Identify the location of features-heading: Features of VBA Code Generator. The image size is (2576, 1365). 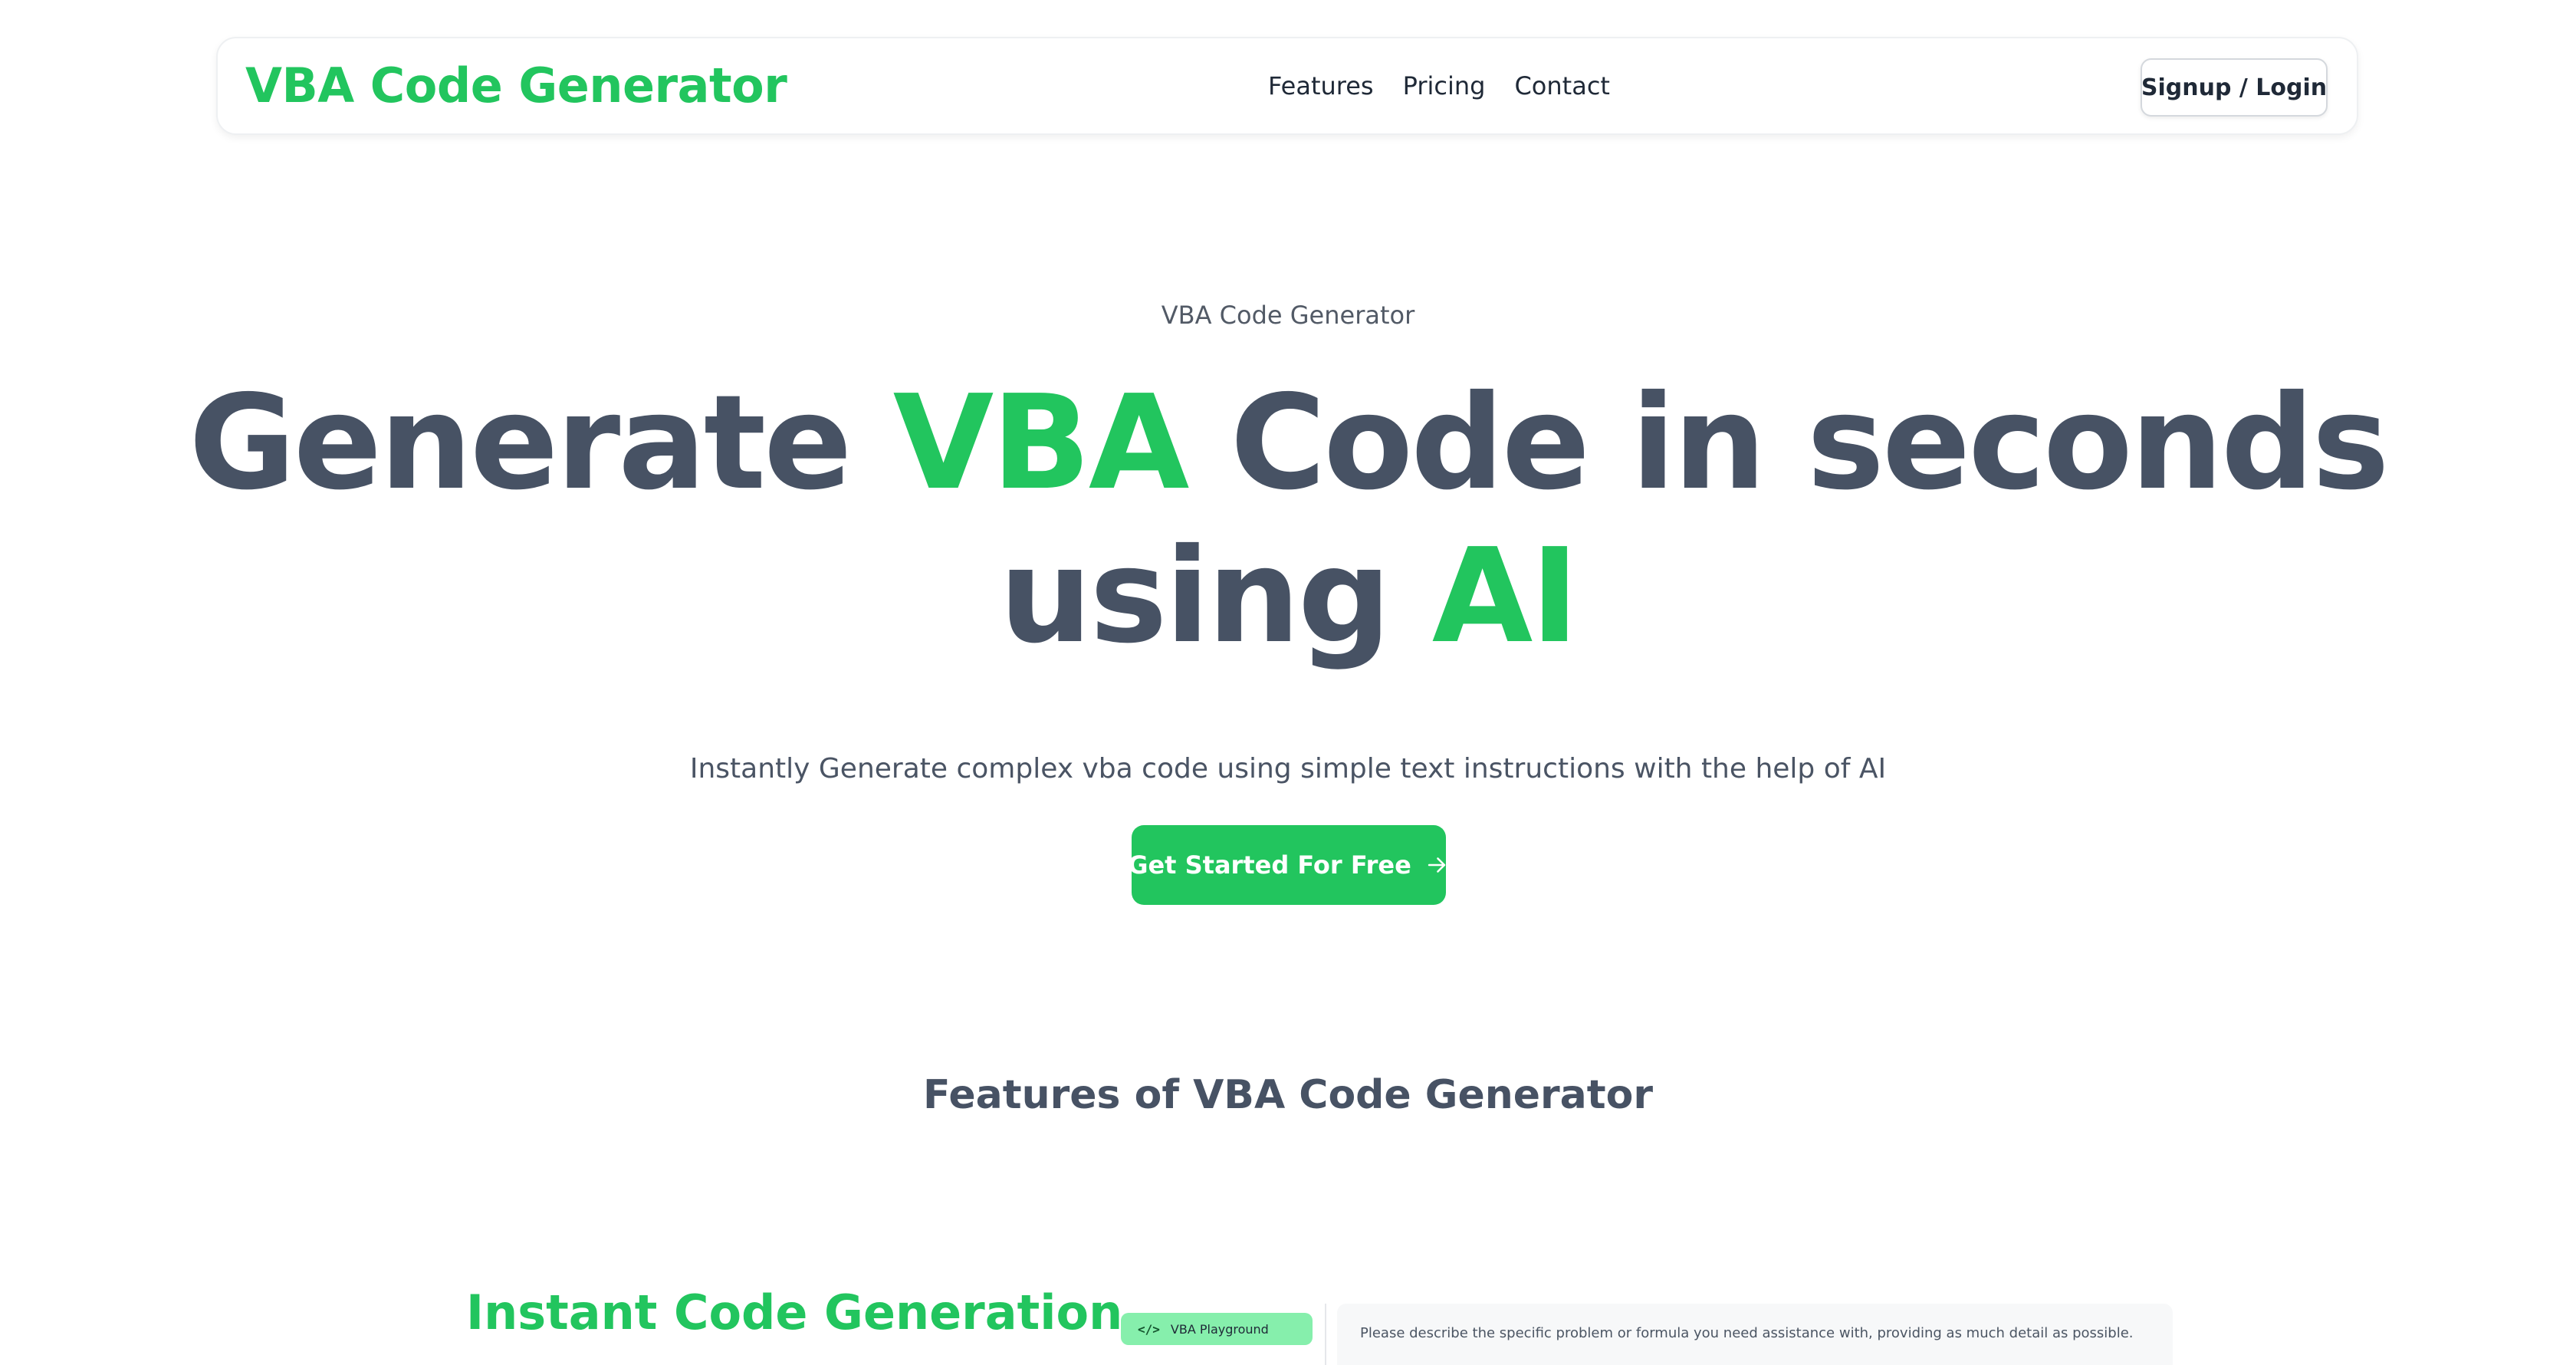
(1288, 1095).